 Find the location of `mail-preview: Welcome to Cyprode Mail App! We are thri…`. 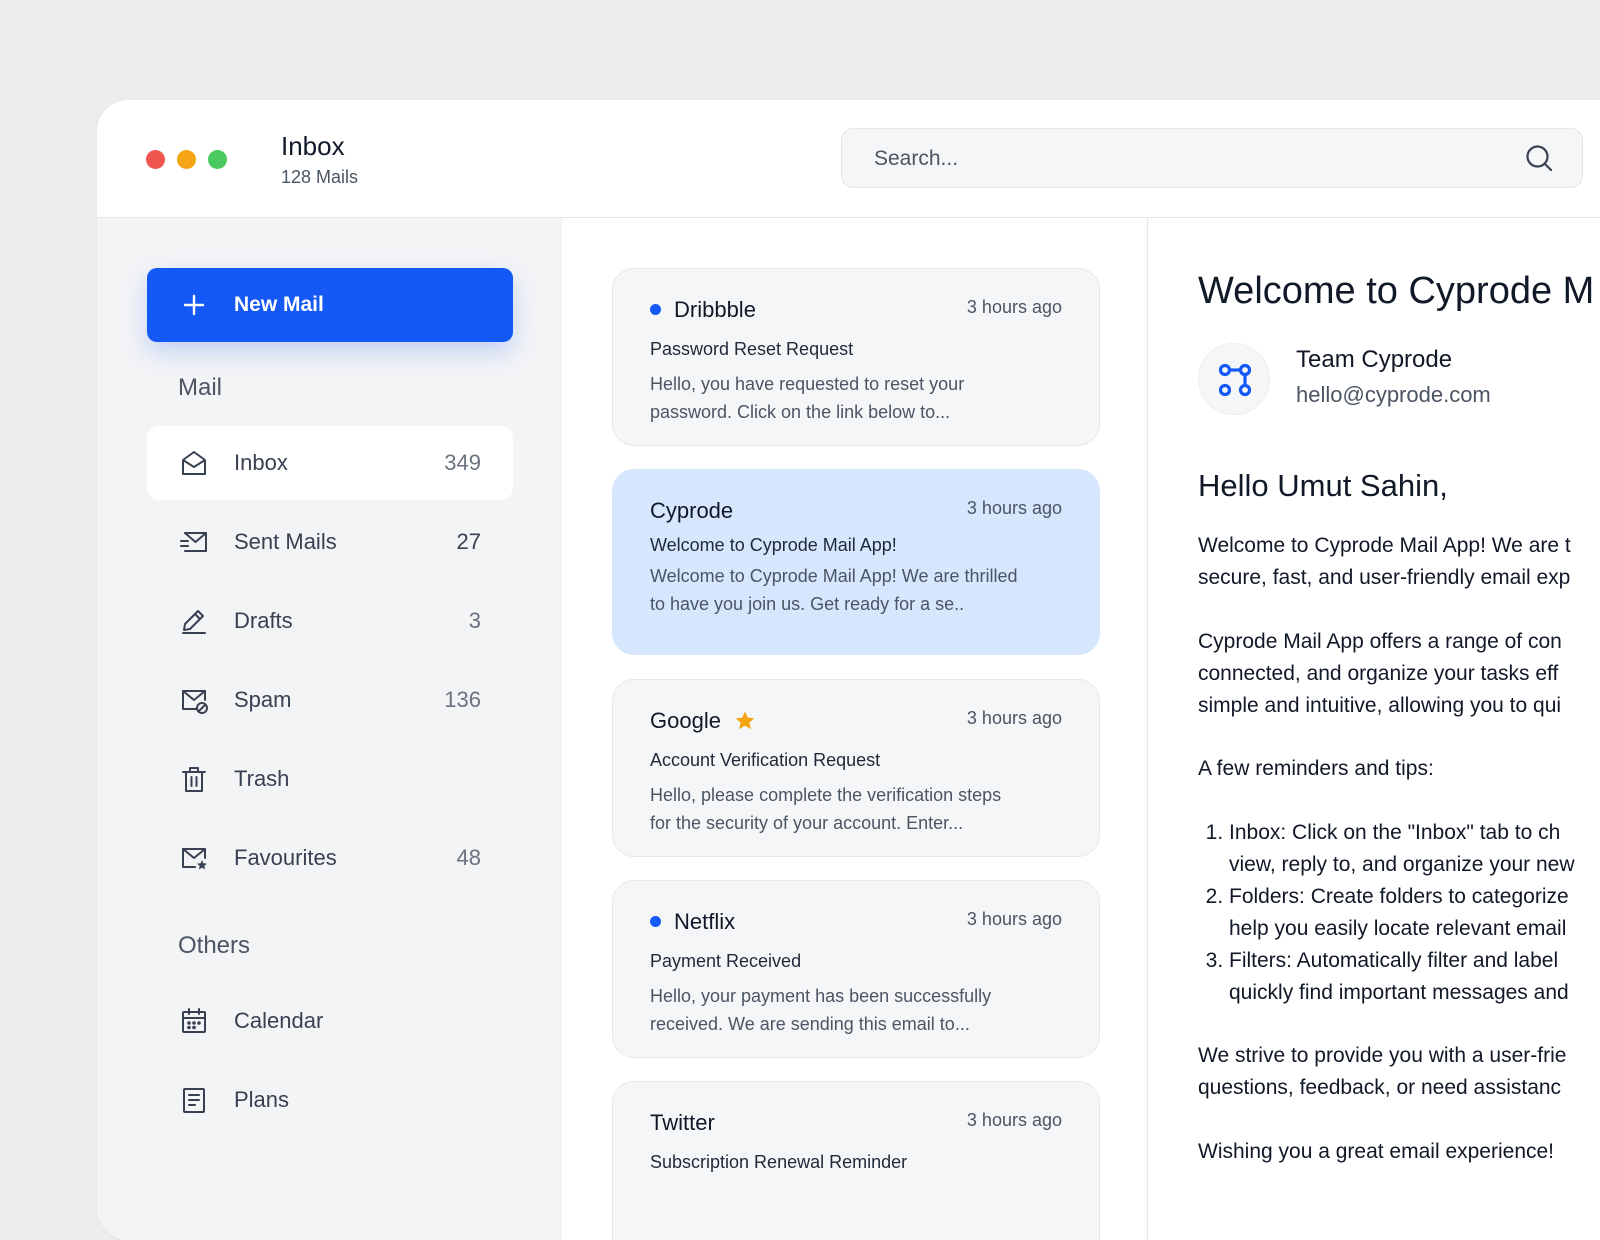

mail-preview: Welcome to Cyprode Mail App! We are thri… is located at coordinates (855, 590).